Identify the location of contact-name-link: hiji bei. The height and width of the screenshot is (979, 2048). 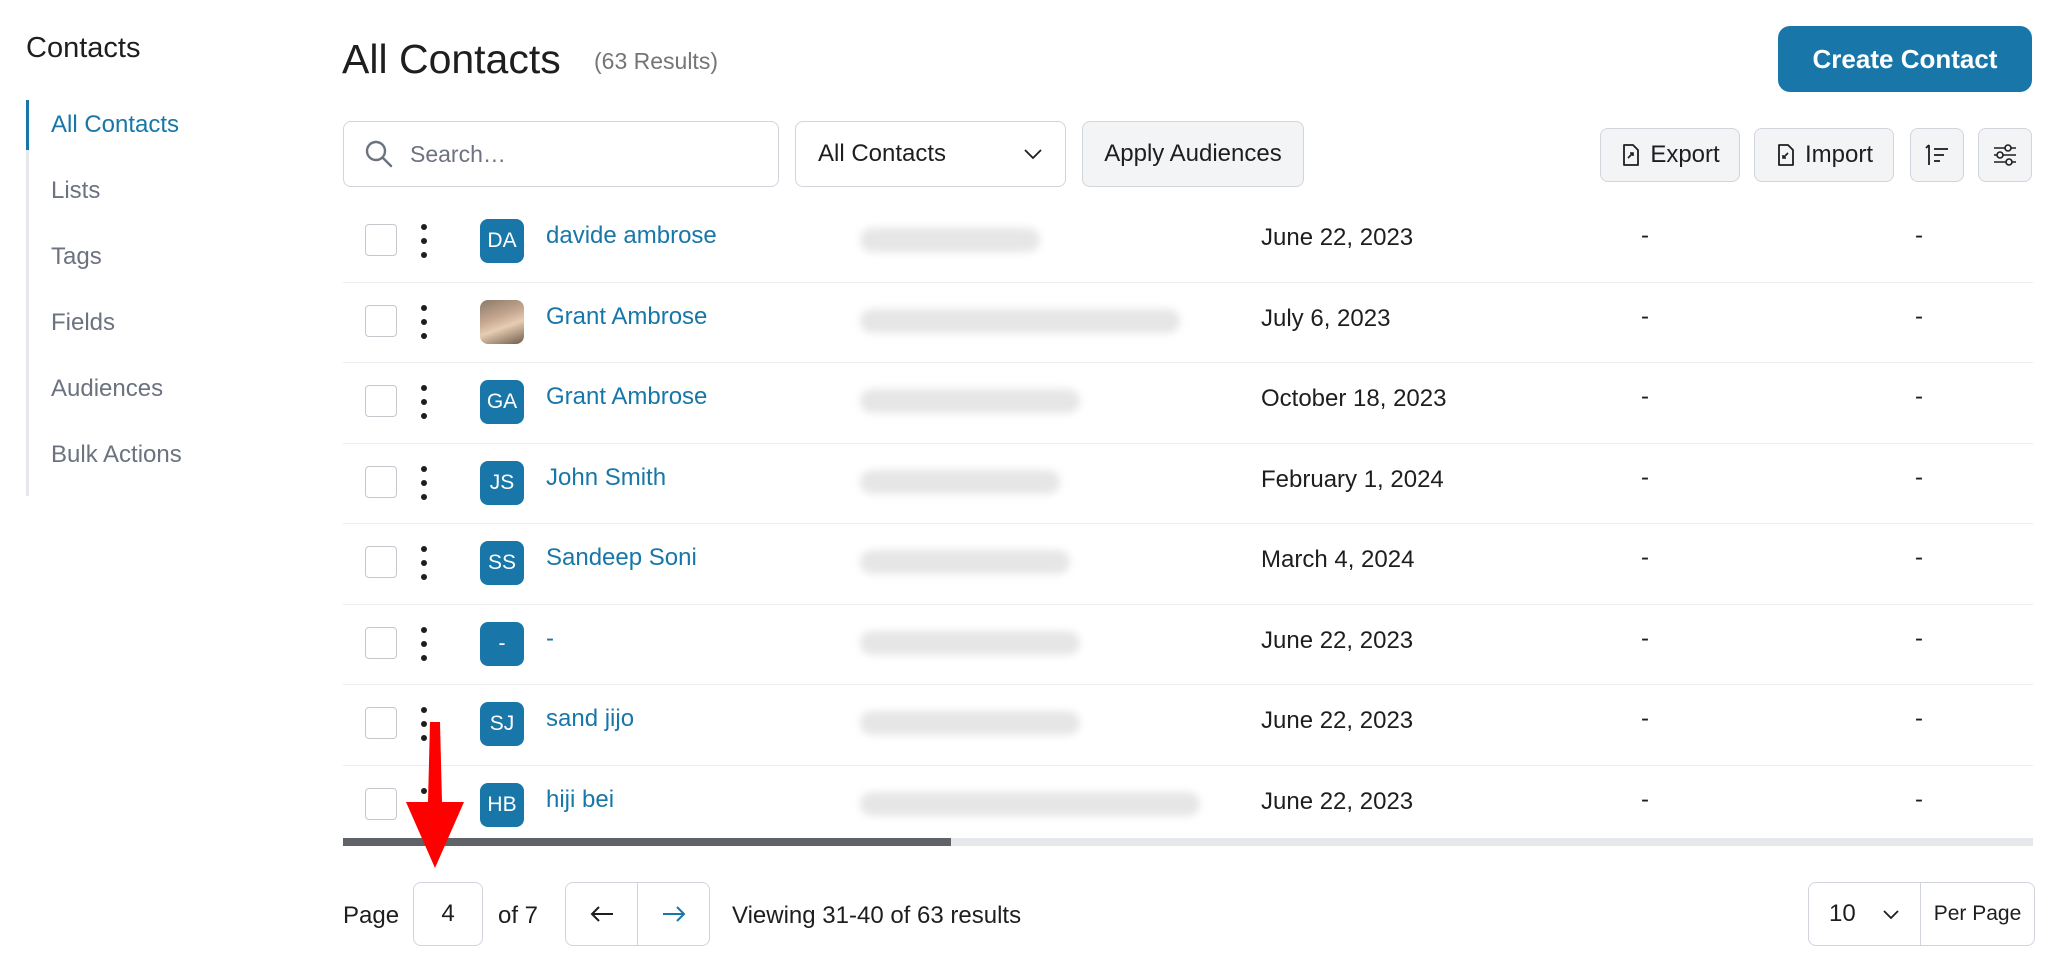
(580, 800).